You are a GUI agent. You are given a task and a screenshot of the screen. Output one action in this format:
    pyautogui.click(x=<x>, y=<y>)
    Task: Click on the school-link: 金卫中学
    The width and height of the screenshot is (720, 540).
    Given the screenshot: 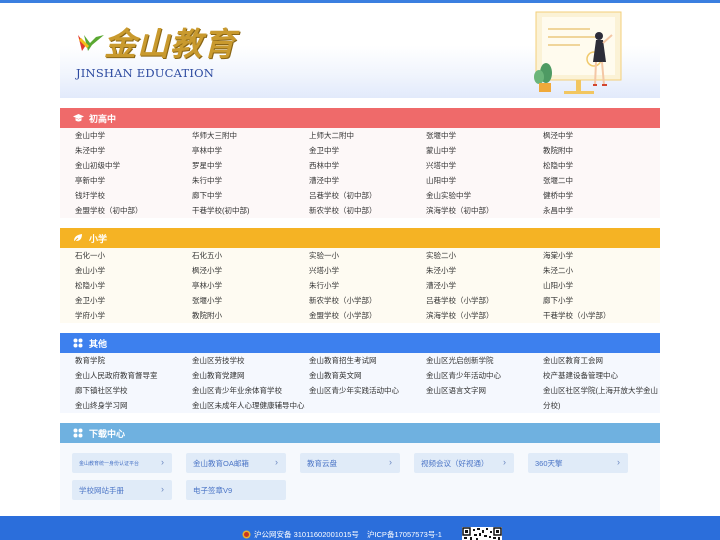 What is the action you would take?
    pyautogui.click(x=367, y=150)
    